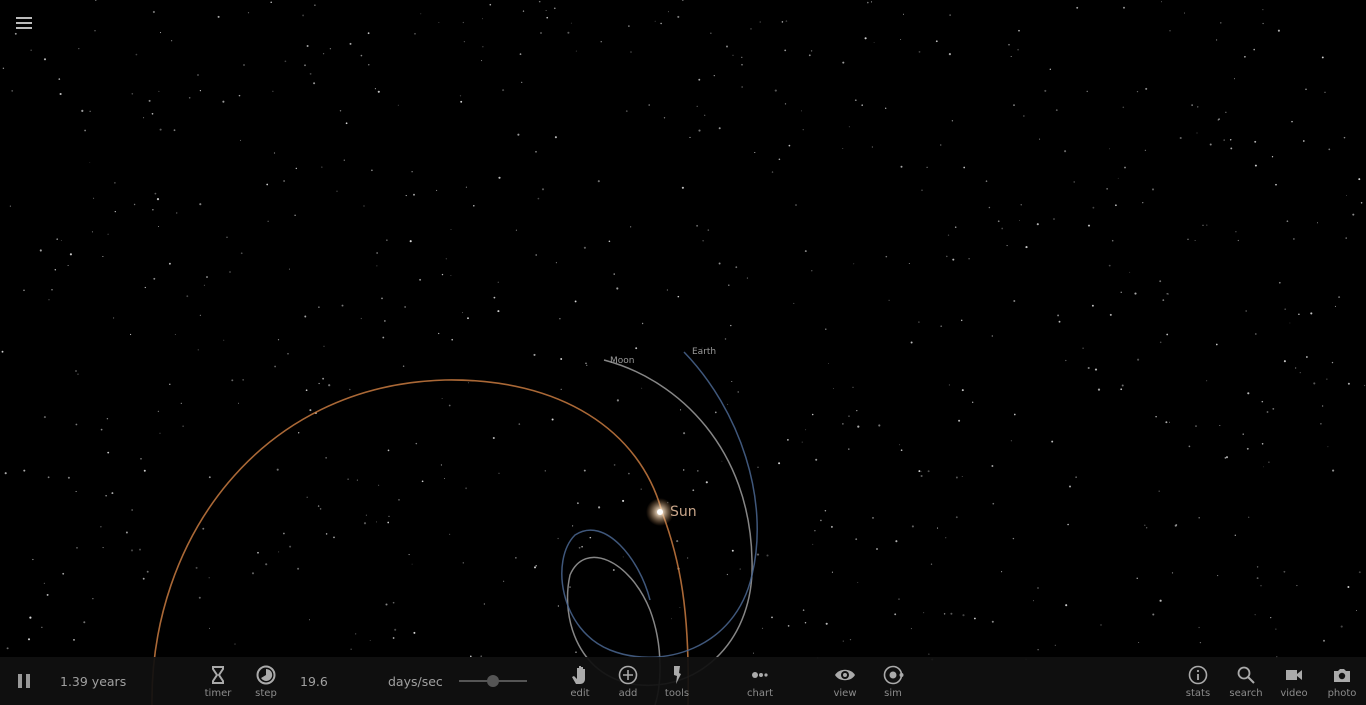 The height and width of the screenshot is (705, 1366). I want to click on menu-icon, so click(24, 24).